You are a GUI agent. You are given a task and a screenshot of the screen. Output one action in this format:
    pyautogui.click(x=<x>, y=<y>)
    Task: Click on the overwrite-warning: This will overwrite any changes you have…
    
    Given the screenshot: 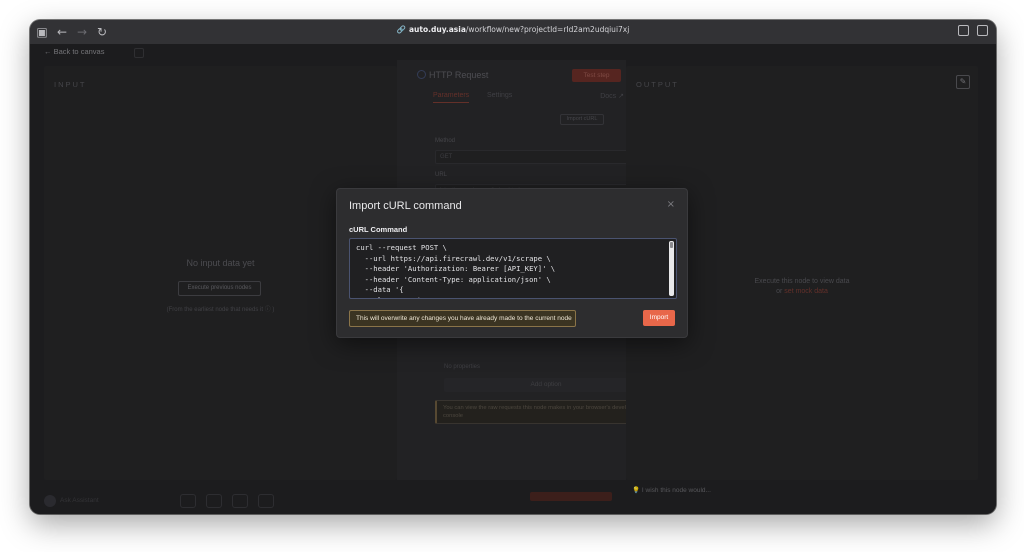 What is the action you would take?
    pyautogui.click(x=462, y=318)
    